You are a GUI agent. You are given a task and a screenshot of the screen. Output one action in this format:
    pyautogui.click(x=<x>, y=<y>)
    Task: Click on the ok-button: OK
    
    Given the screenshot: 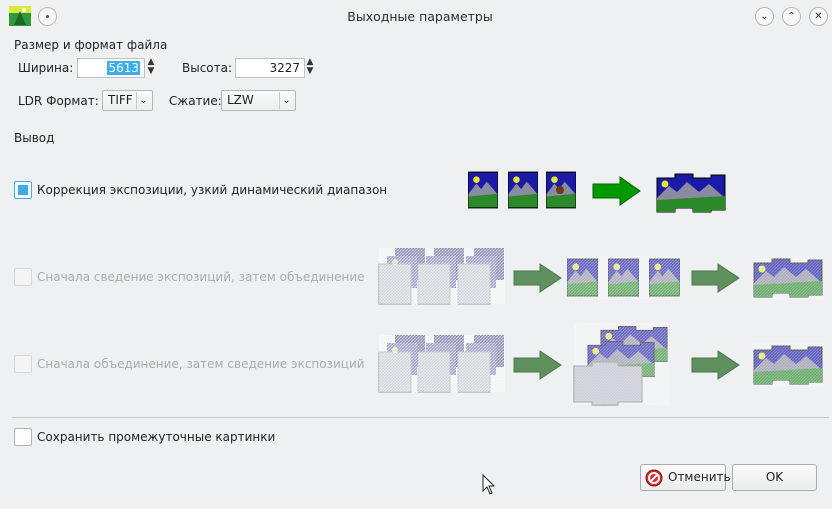 What is the action you would take?
    pyautogui.click(x=774, y=477)
    